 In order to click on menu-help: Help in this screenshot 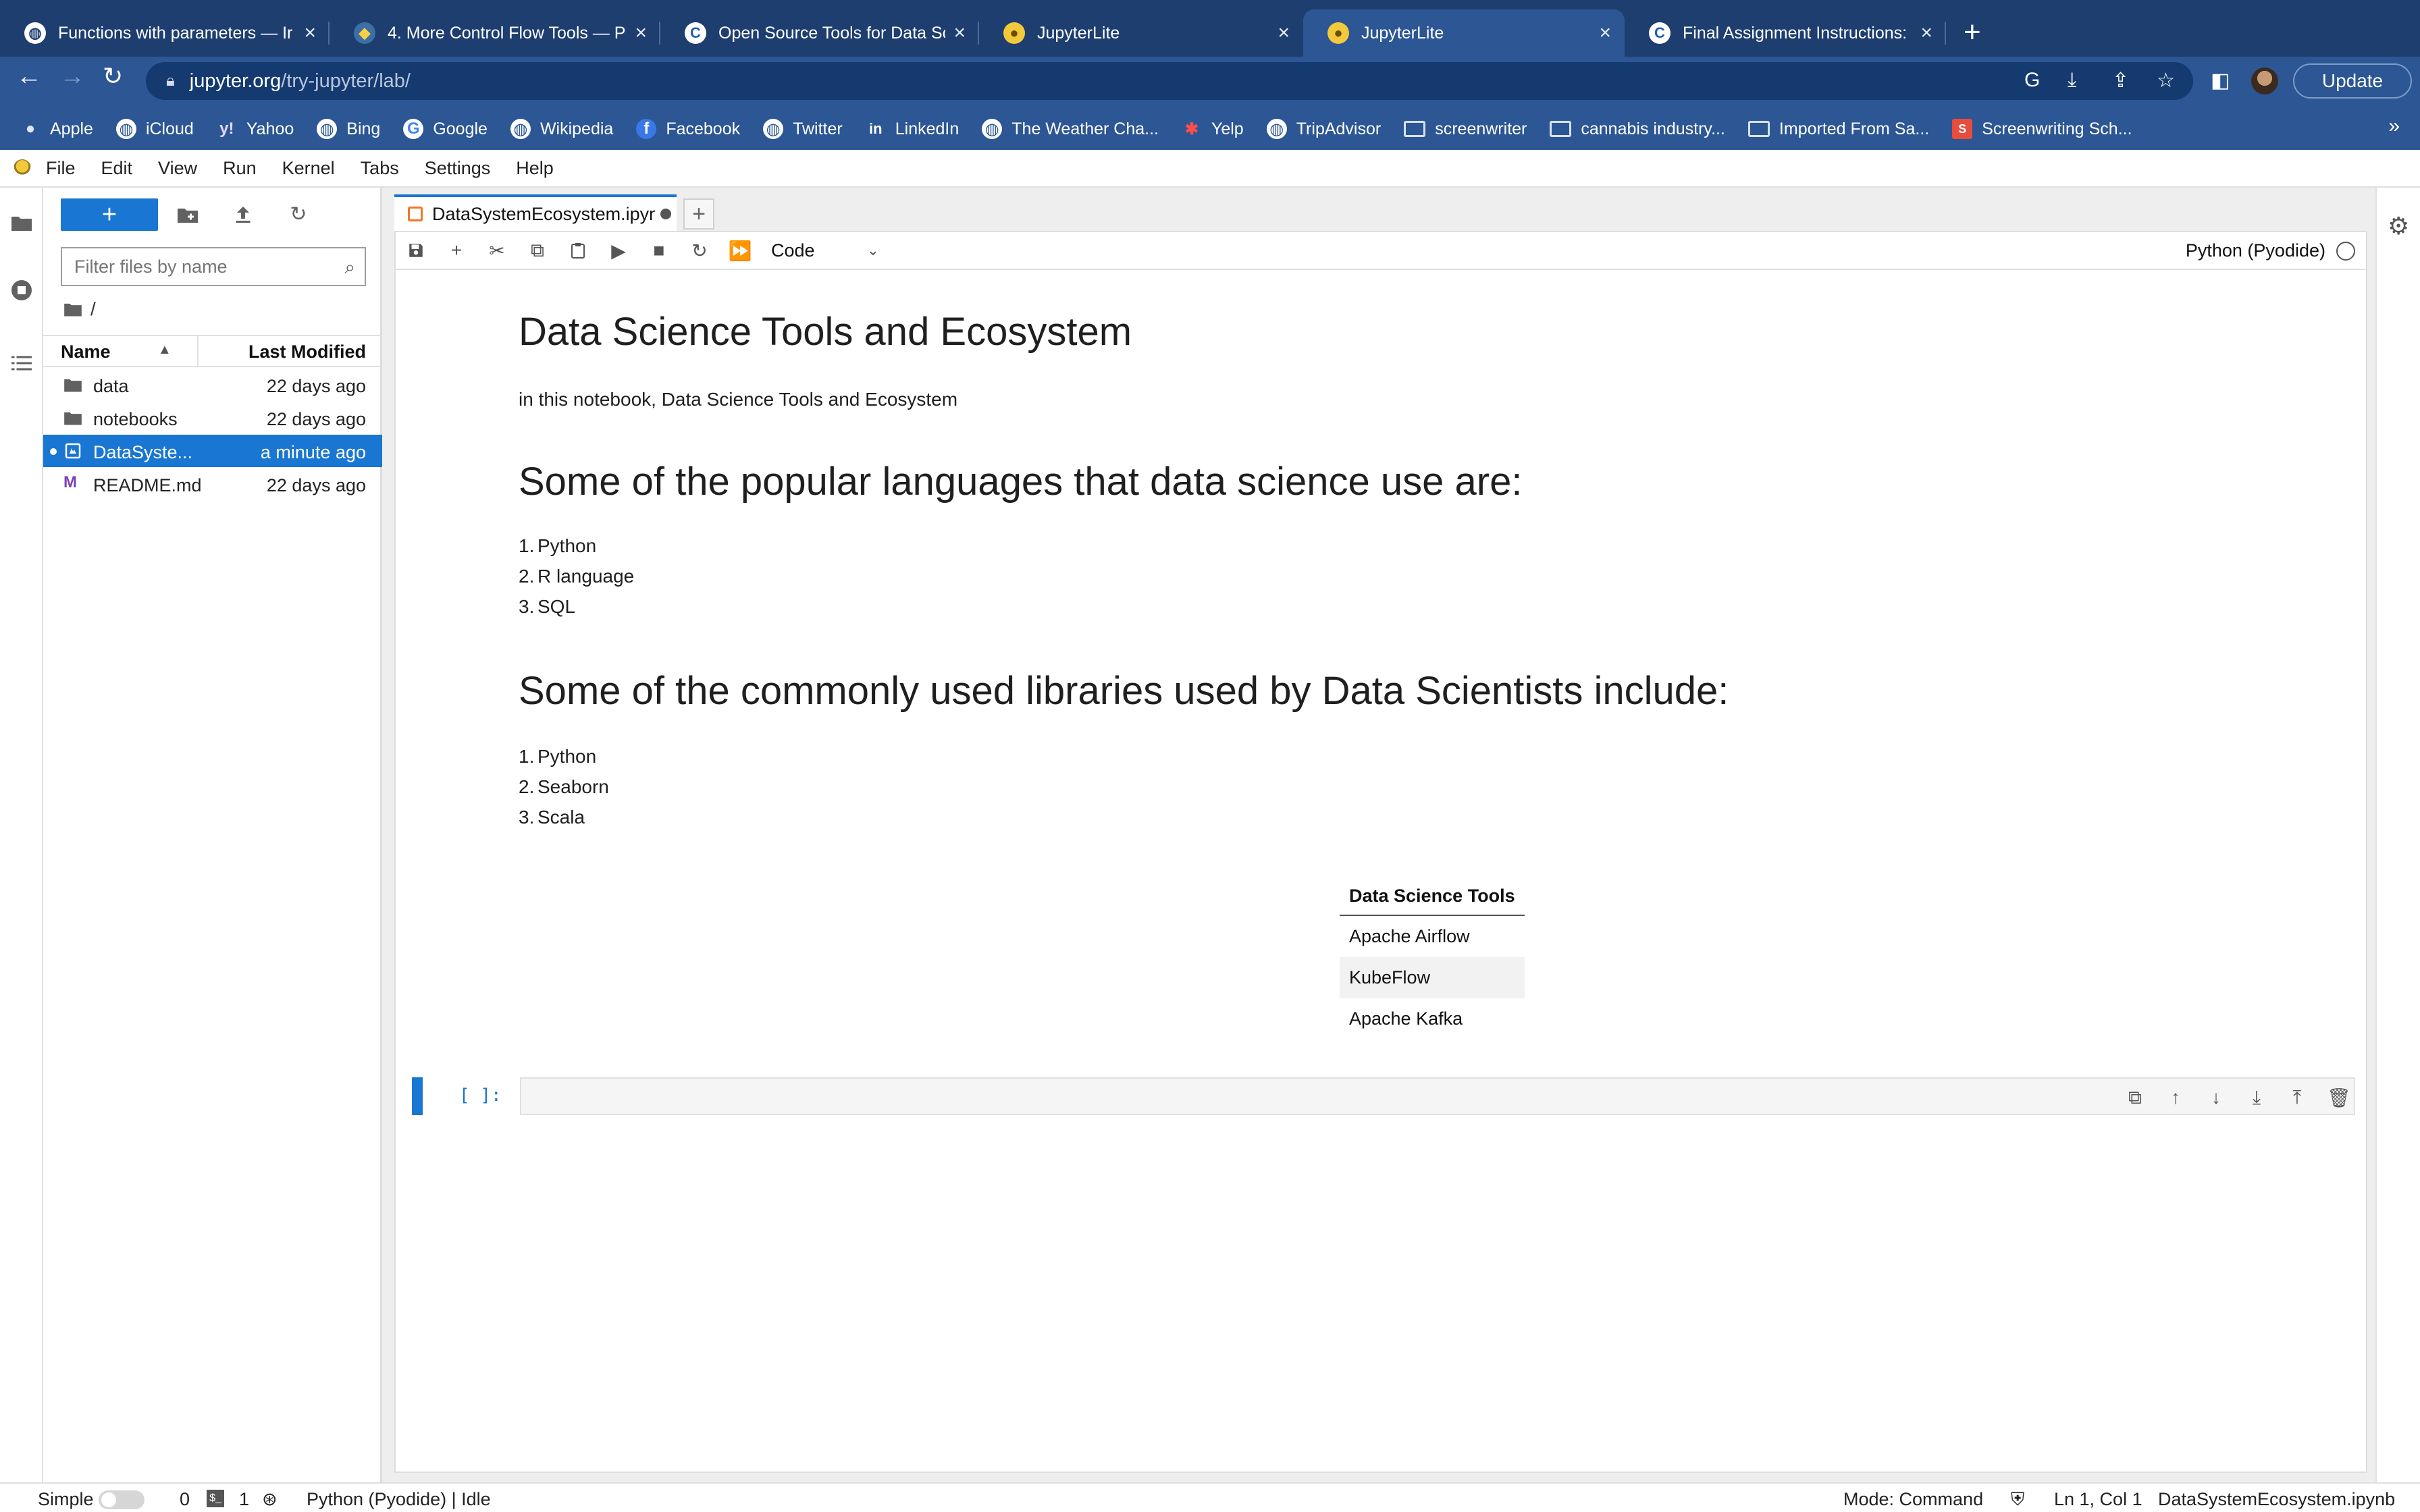, I will do `click(535, 168)`.